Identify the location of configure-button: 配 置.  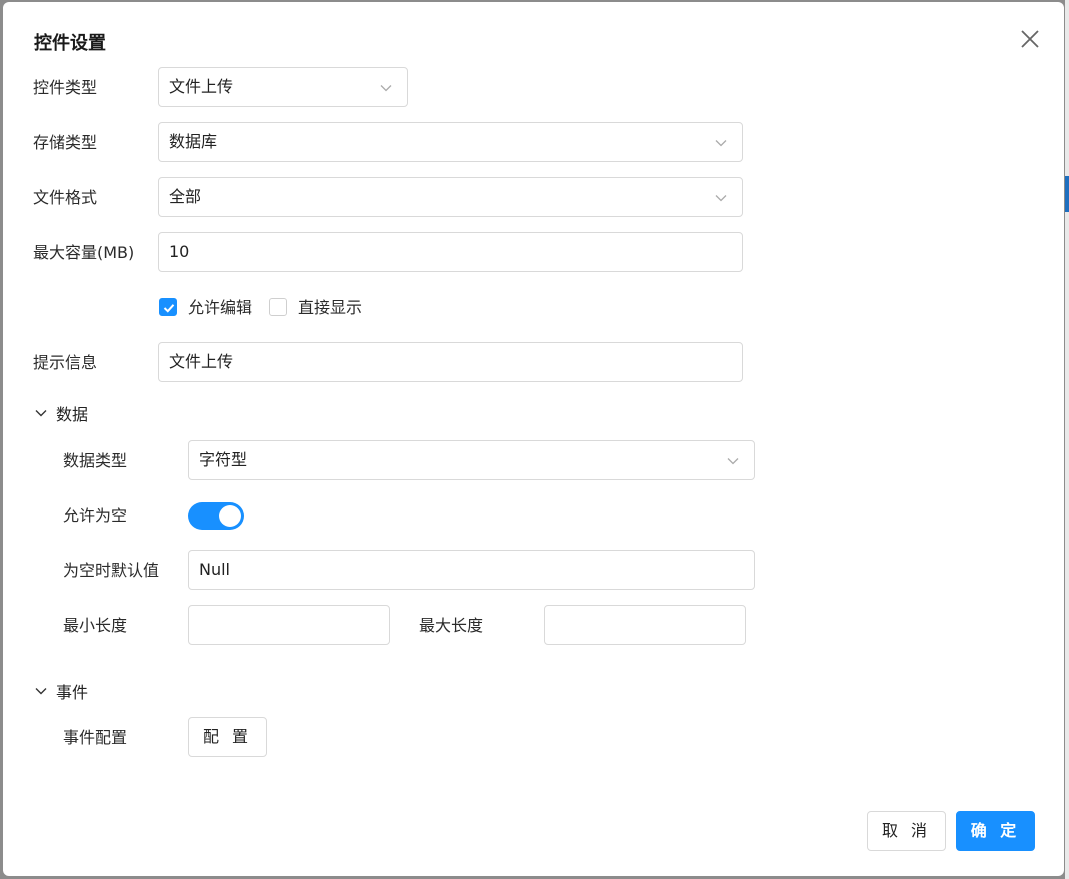
(227, 737).